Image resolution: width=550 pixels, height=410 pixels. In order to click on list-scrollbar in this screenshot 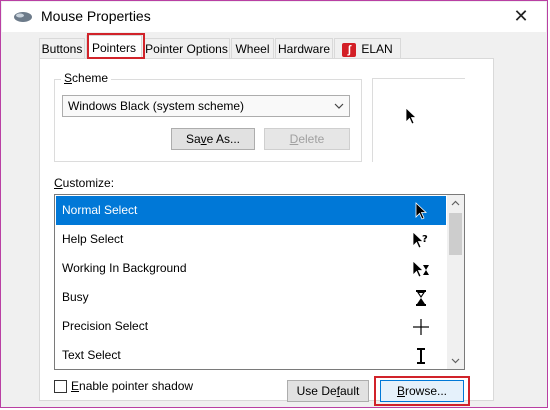, I will do `click(455, 282)`.